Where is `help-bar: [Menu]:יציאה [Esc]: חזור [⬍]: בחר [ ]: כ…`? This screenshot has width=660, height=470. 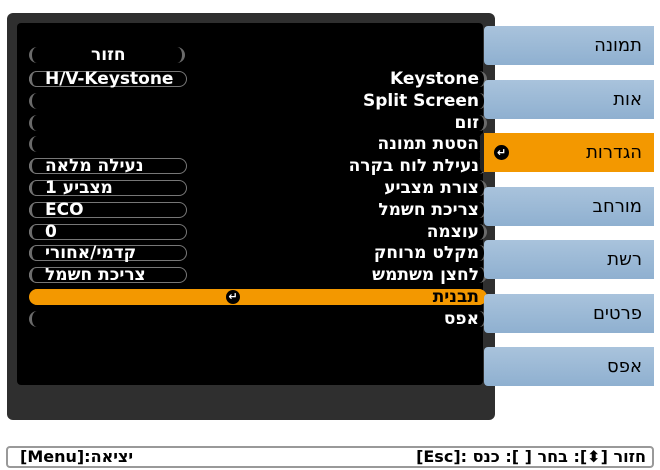 help-bar: [Menu]:יציאה [Esc]: חזור [⬍]: בחר [ ]: כ… is located at coordinates (330, 457).